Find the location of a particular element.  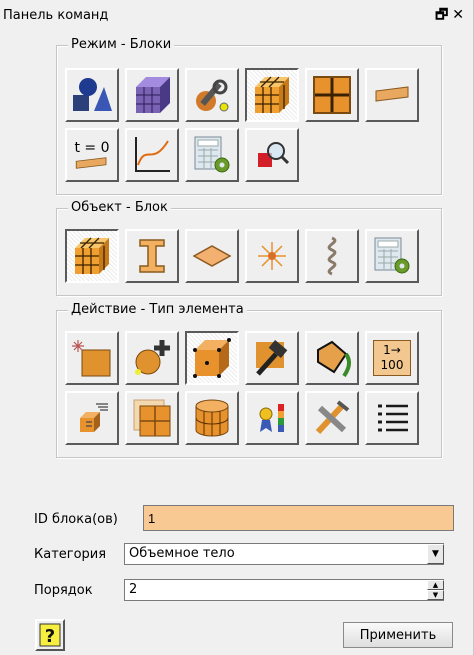

spring-icon is located at coordinates (332, 256).